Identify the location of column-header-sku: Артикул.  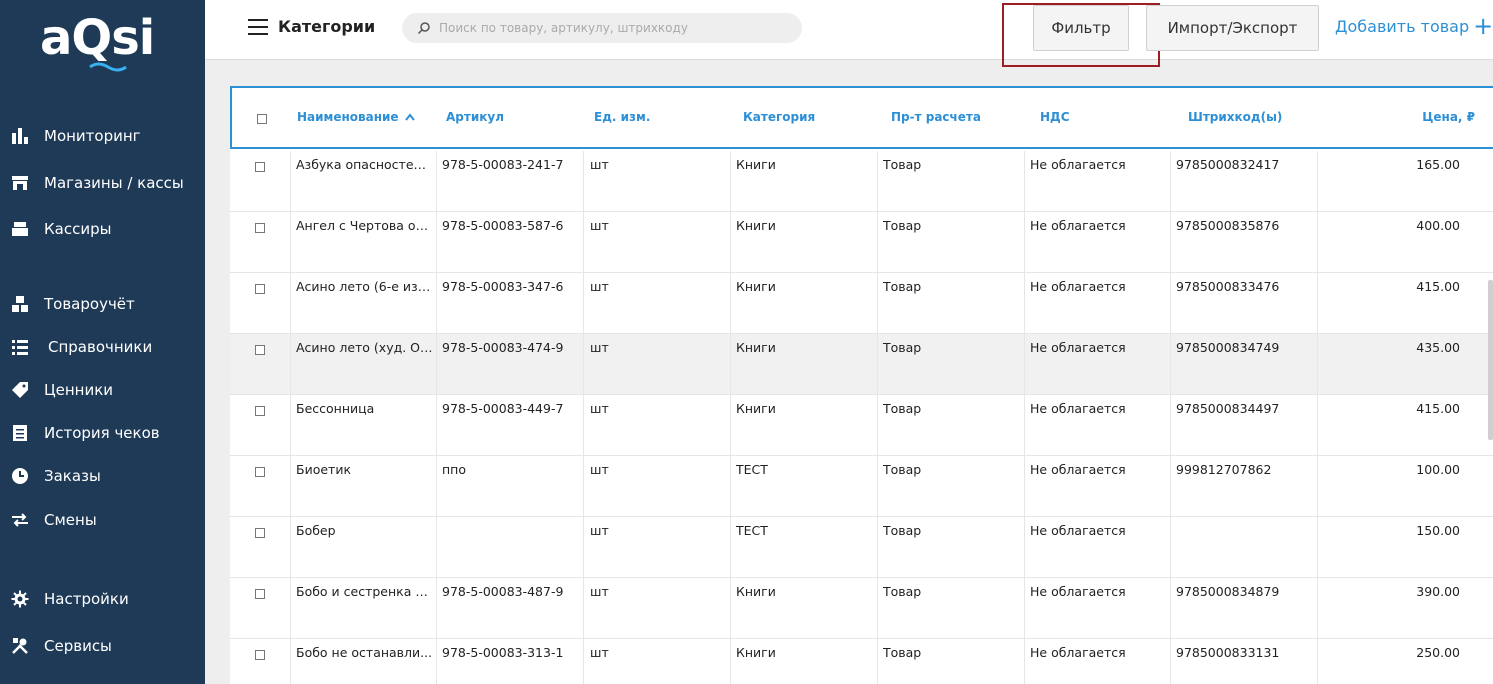
(475, 117).